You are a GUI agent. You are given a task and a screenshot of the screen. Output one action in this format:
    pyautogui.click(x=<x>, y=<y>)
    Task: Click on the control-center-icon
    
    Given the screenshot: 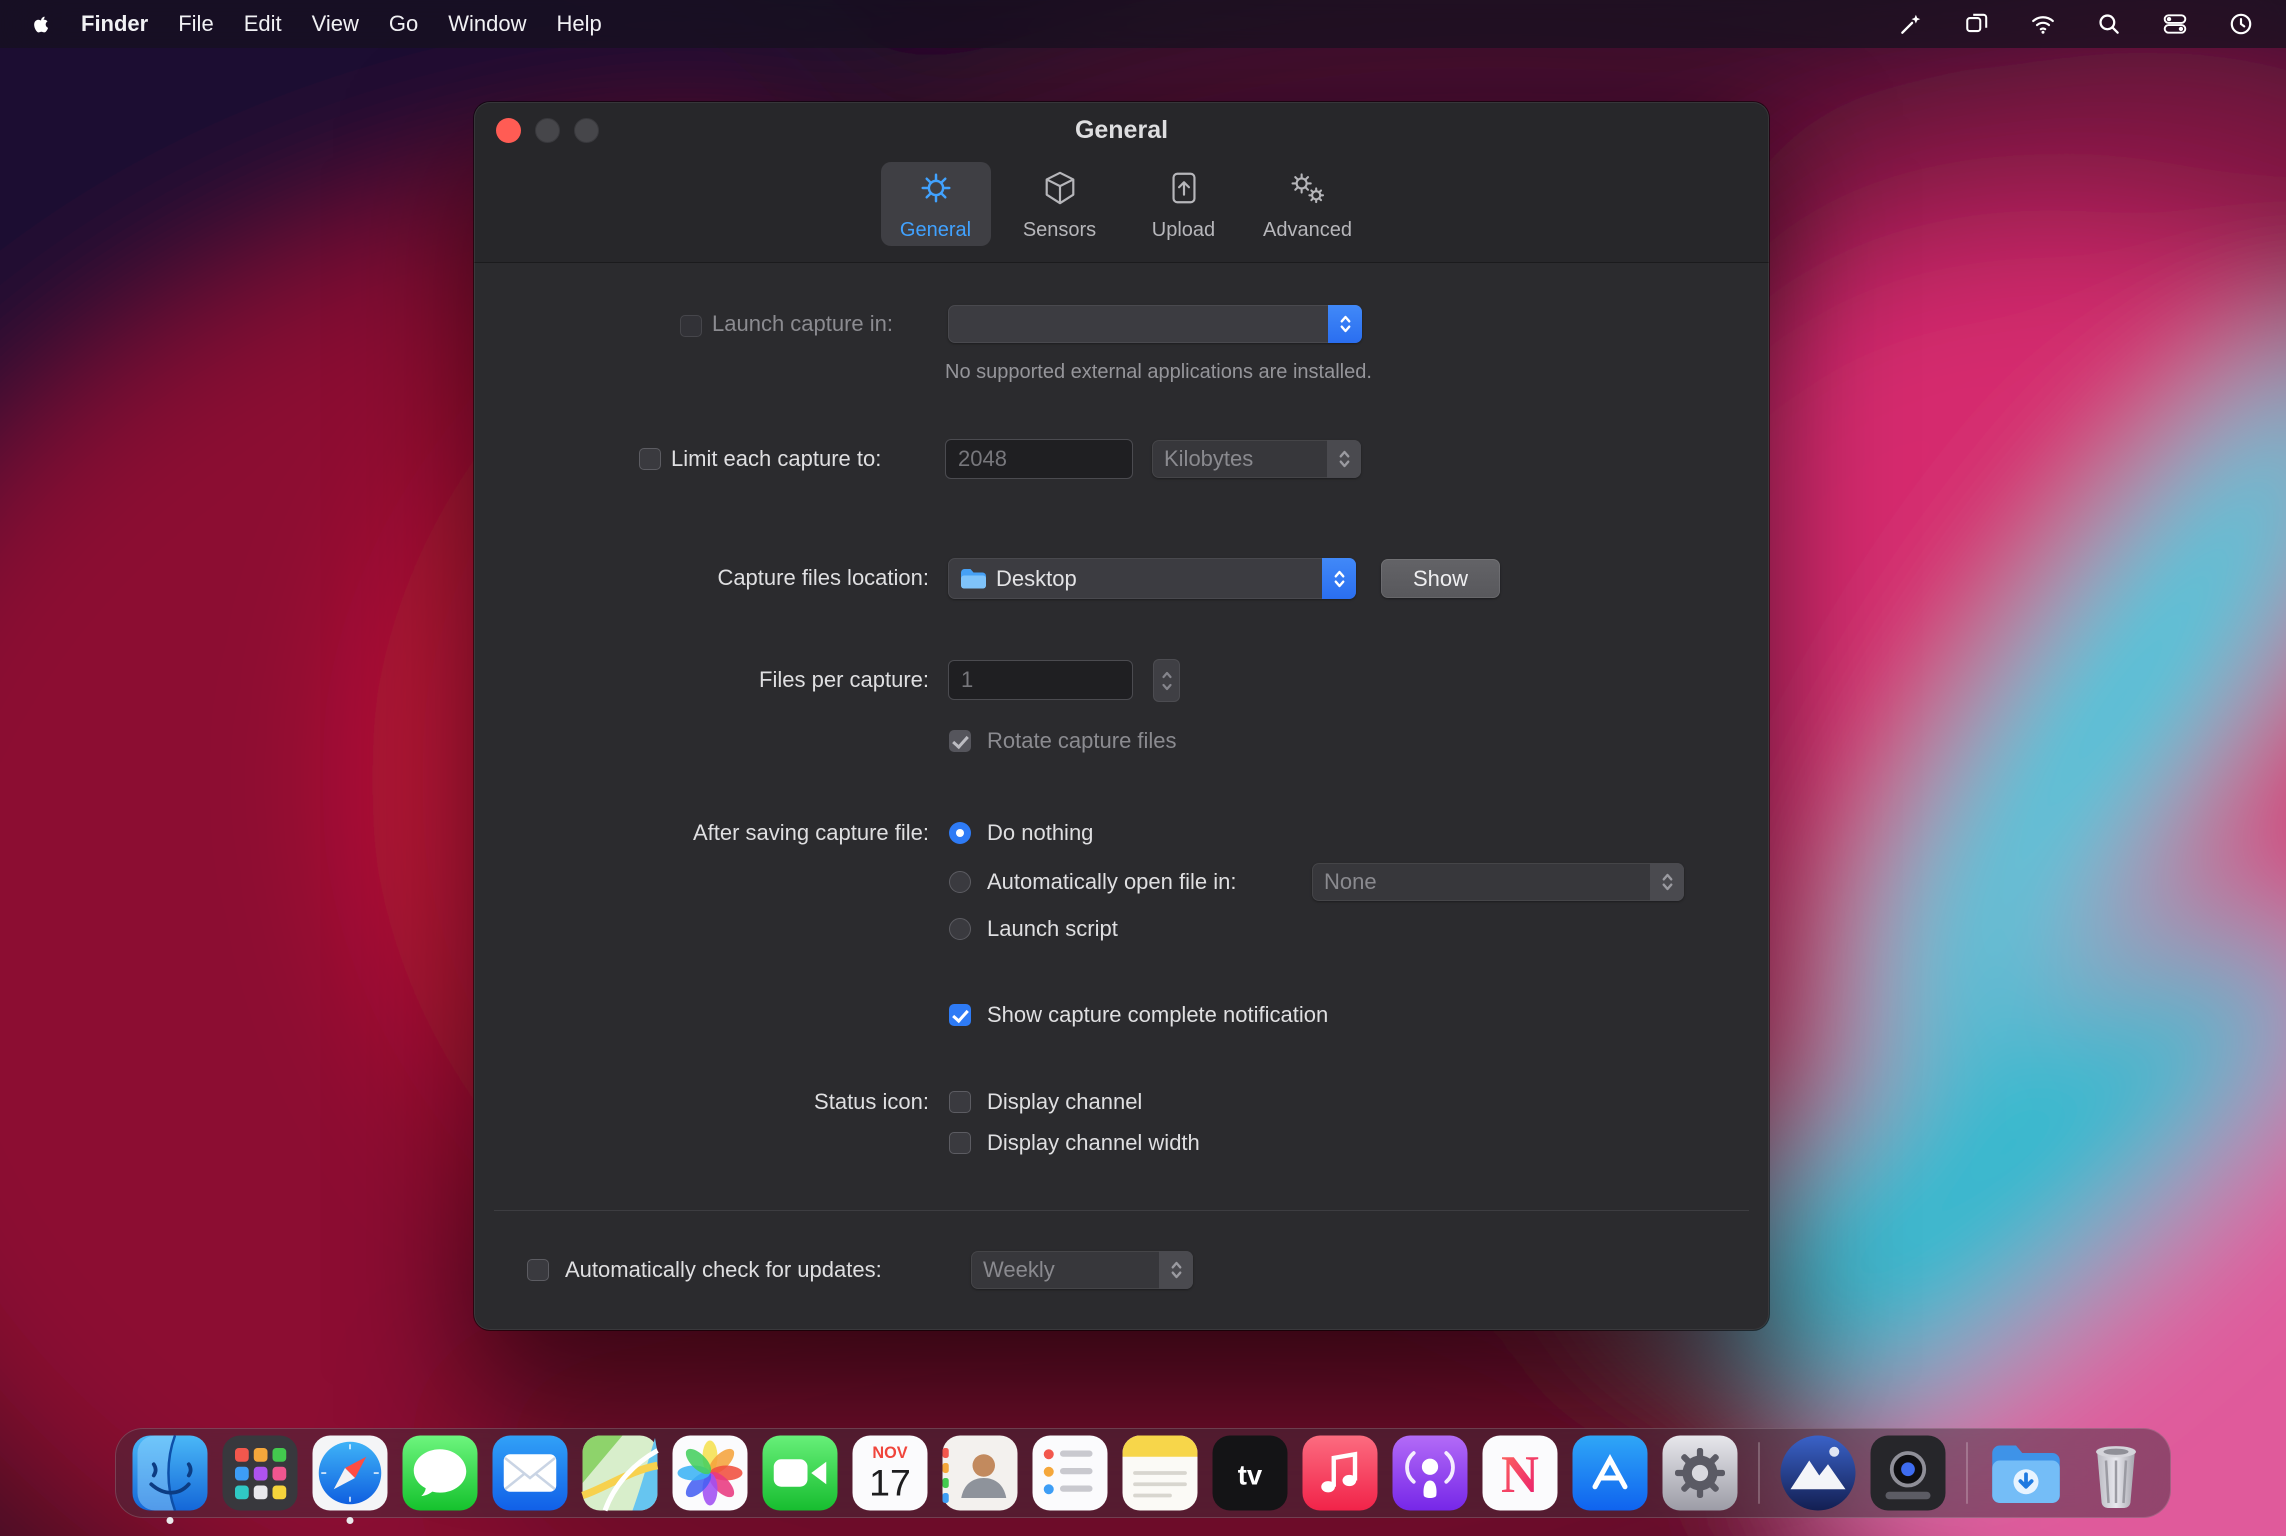 What is the action you would take?
    pyautogui.click(x=2175, y=24)
    